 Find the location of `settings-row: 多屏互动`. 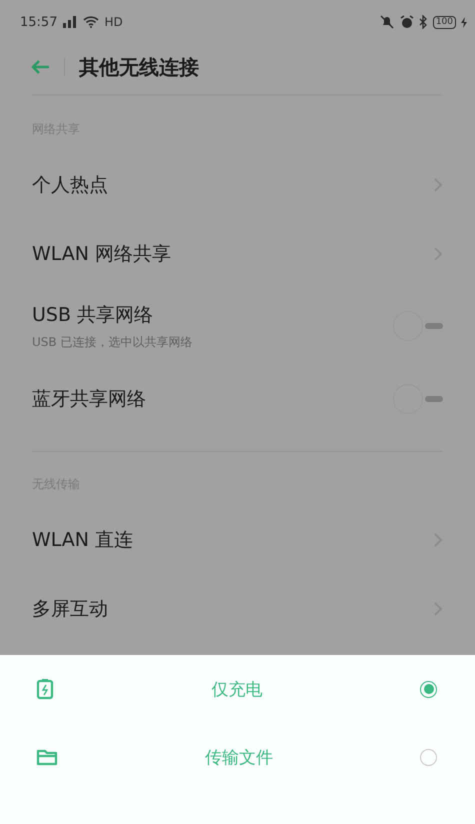

settings-row: 多屏互动 is located at coordinates (237, 608).